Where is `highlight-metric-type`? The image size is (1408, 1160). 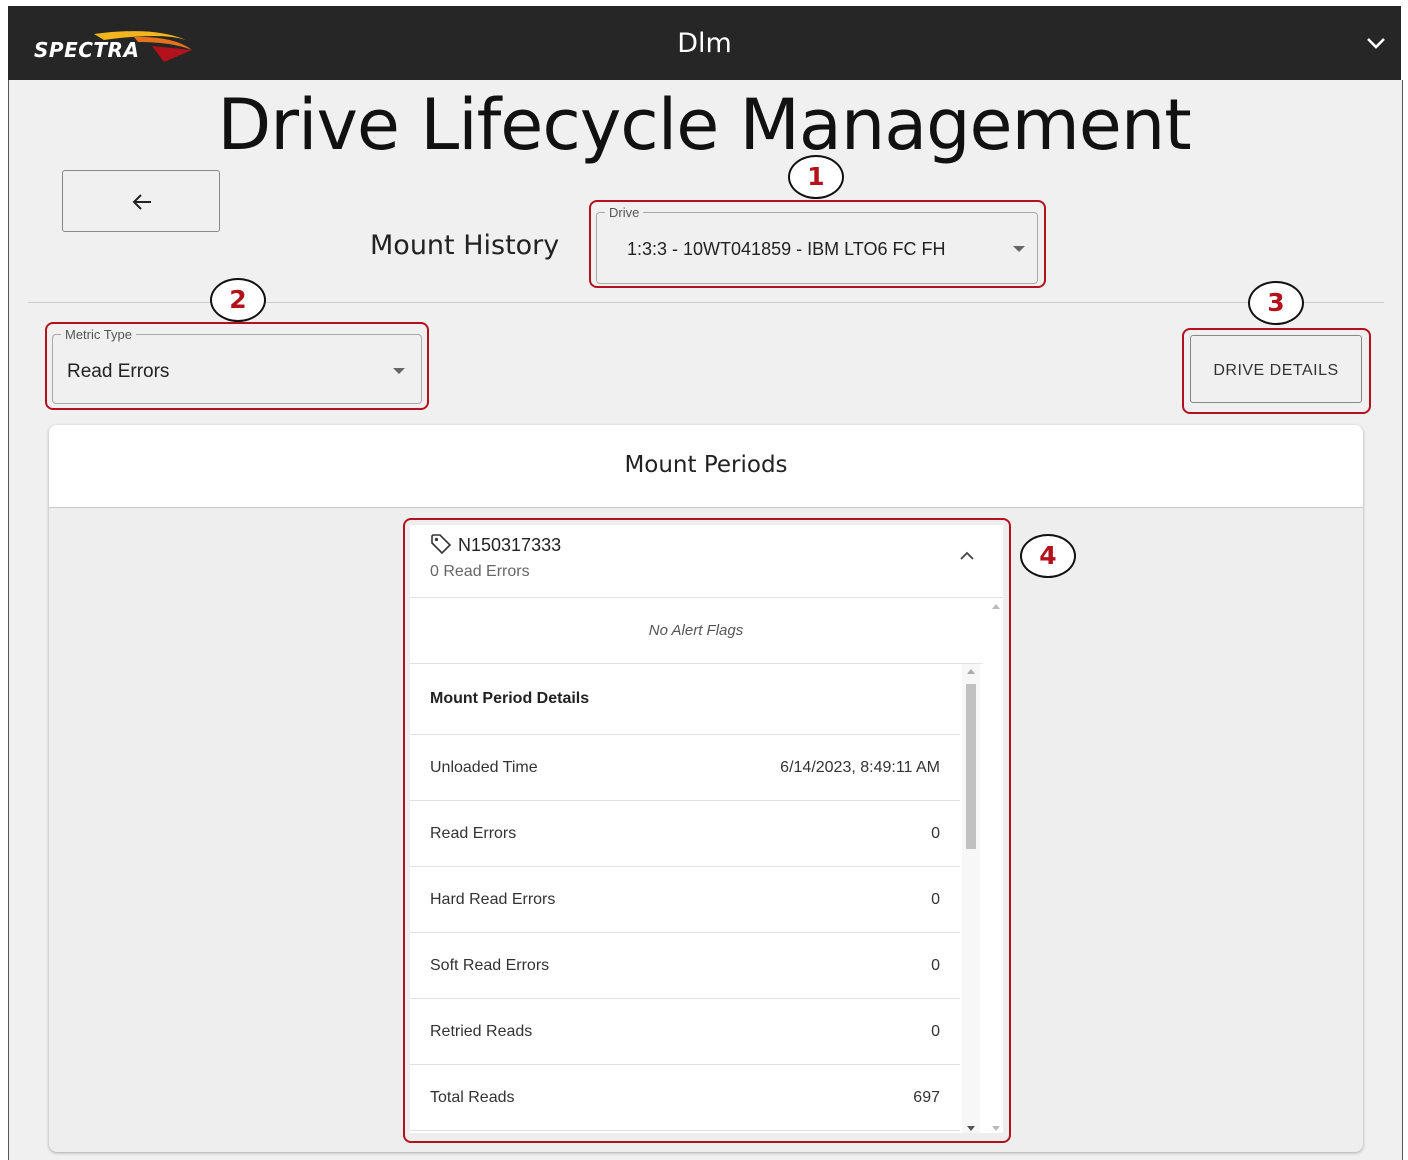
highlight-metric-type is located at coordinates (237, 366).